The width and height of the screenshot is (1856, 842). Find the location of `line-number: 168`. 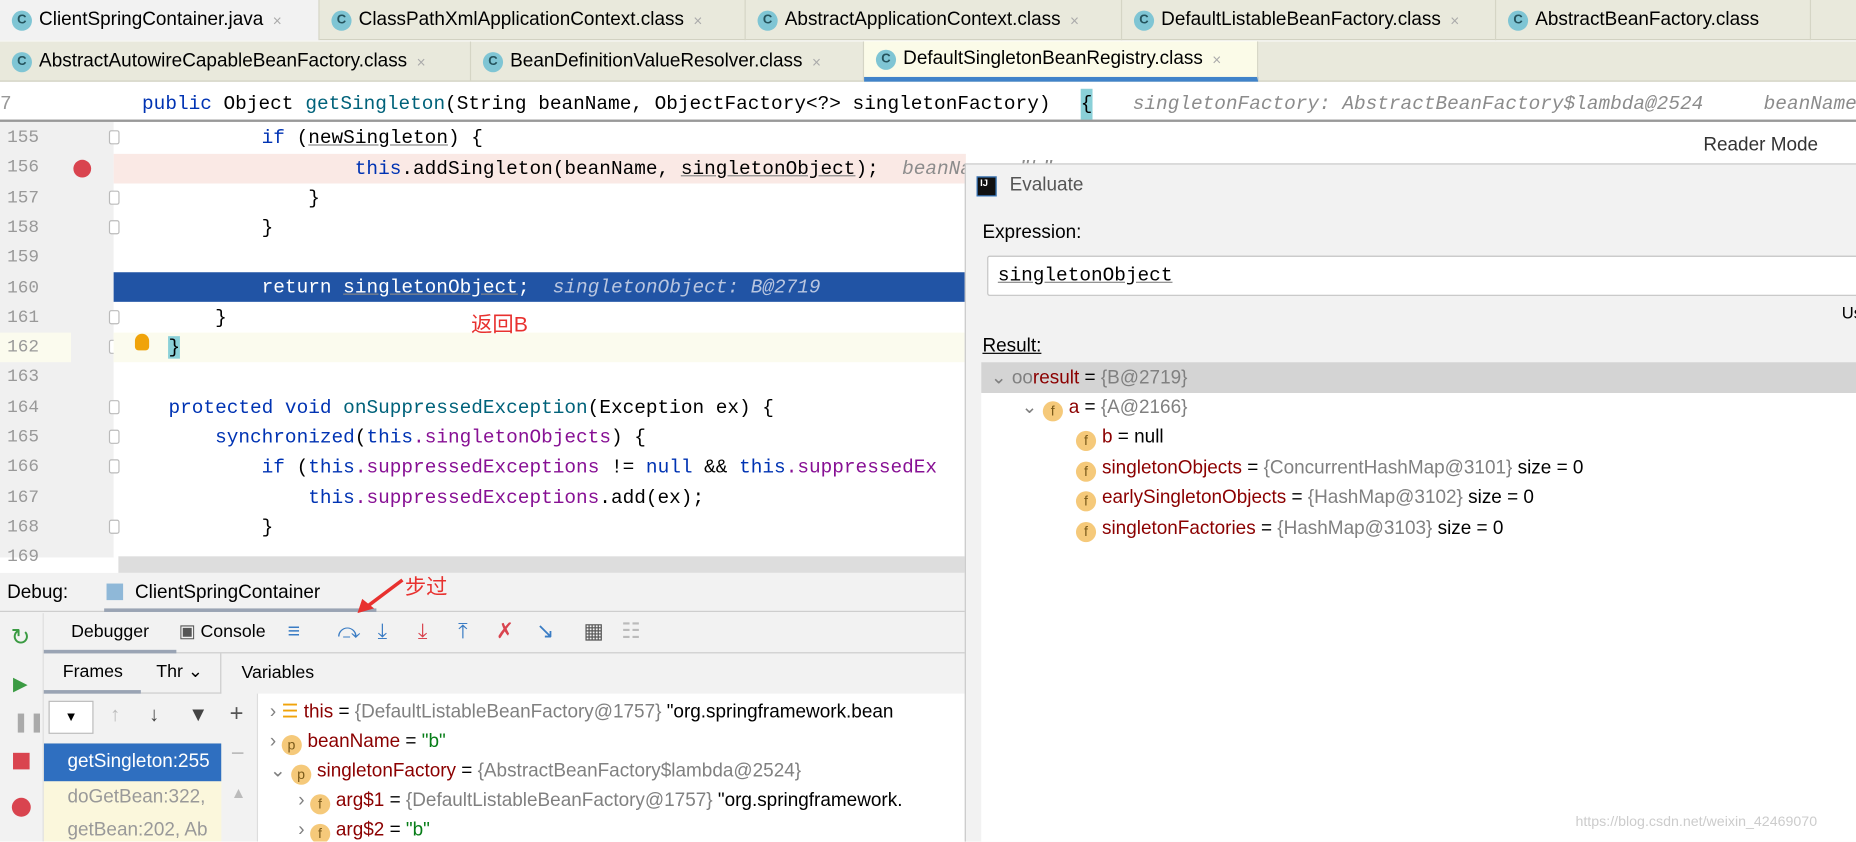

line-number: 168 is located at coordinates (23, 527).